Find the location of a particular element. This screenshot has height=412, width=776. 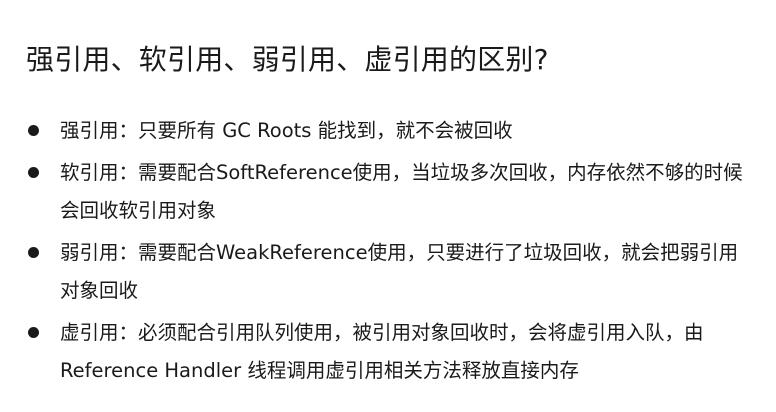

bullet-strong-reference: 强引用：只要所有 GC Roots 能找到，就不会被回收 is located at coordinates (391, 131).